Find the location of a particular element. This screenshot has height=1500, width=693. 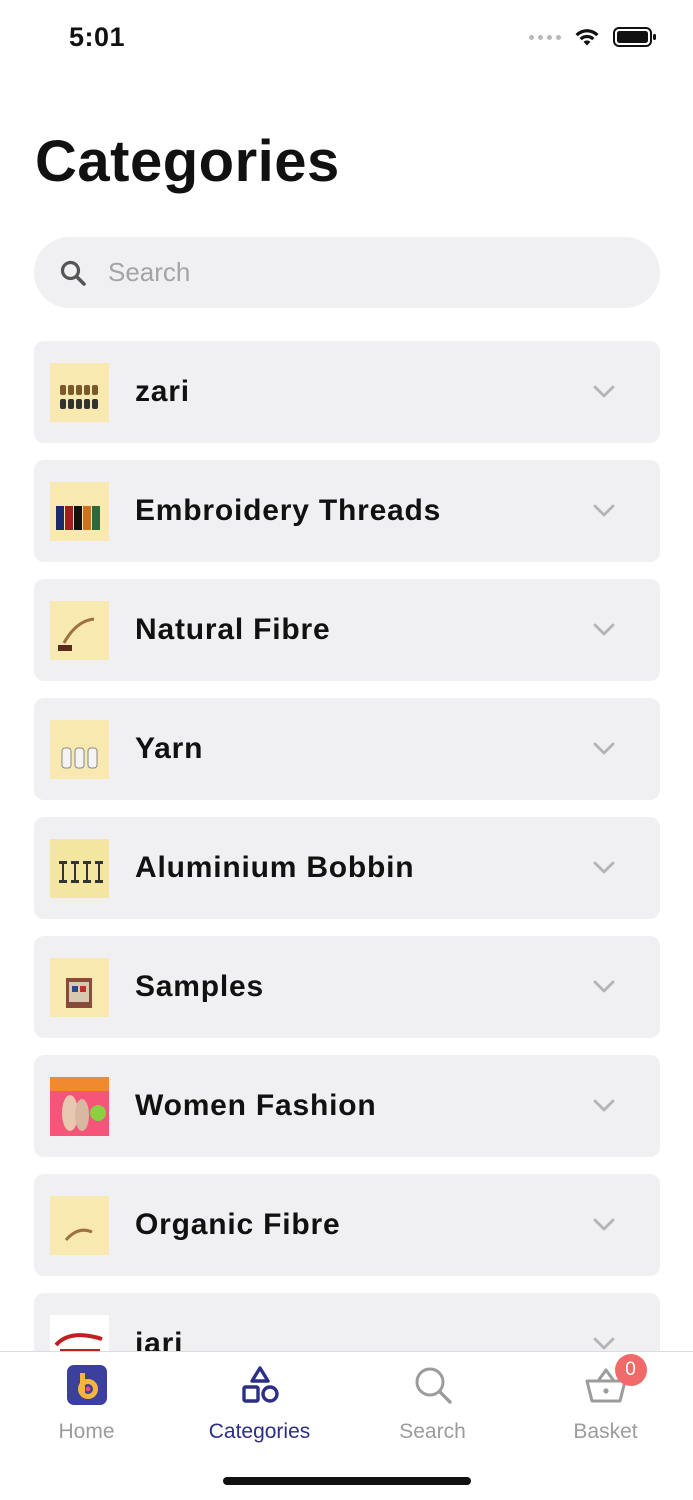

category-row-samples: Samples is located at coordinates (347, 987).